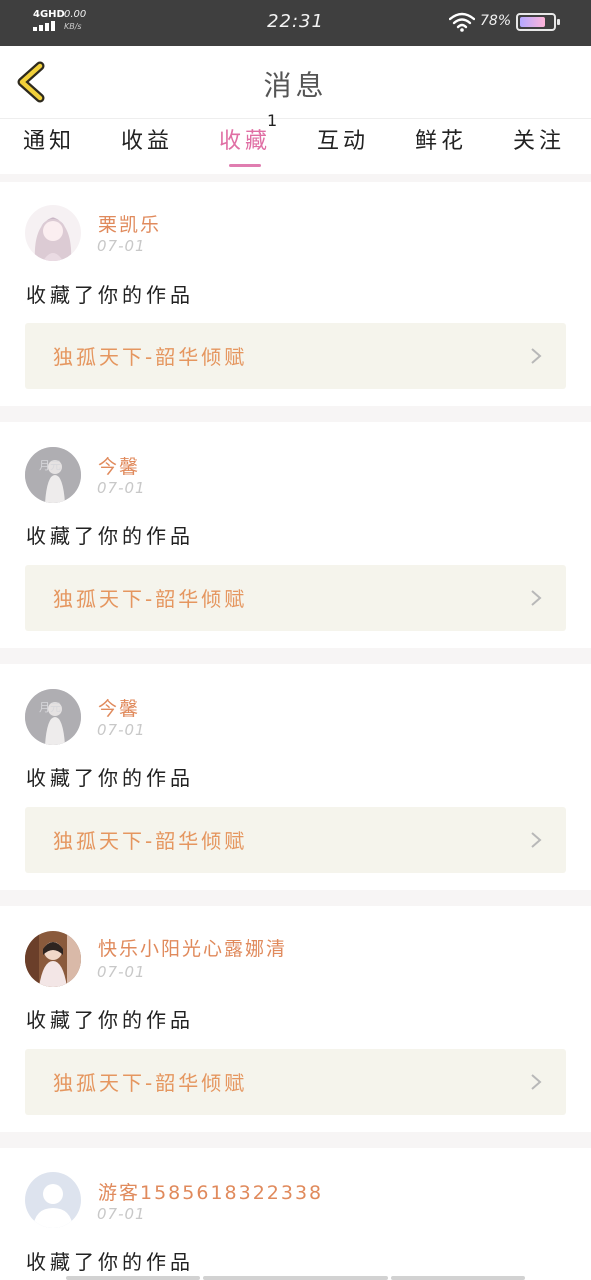 The height and width of the screenshot is (1280, 591). I want to click on status-bar: 4GHD 0.00 KB/s 22:31 78%, so click(295, 23).